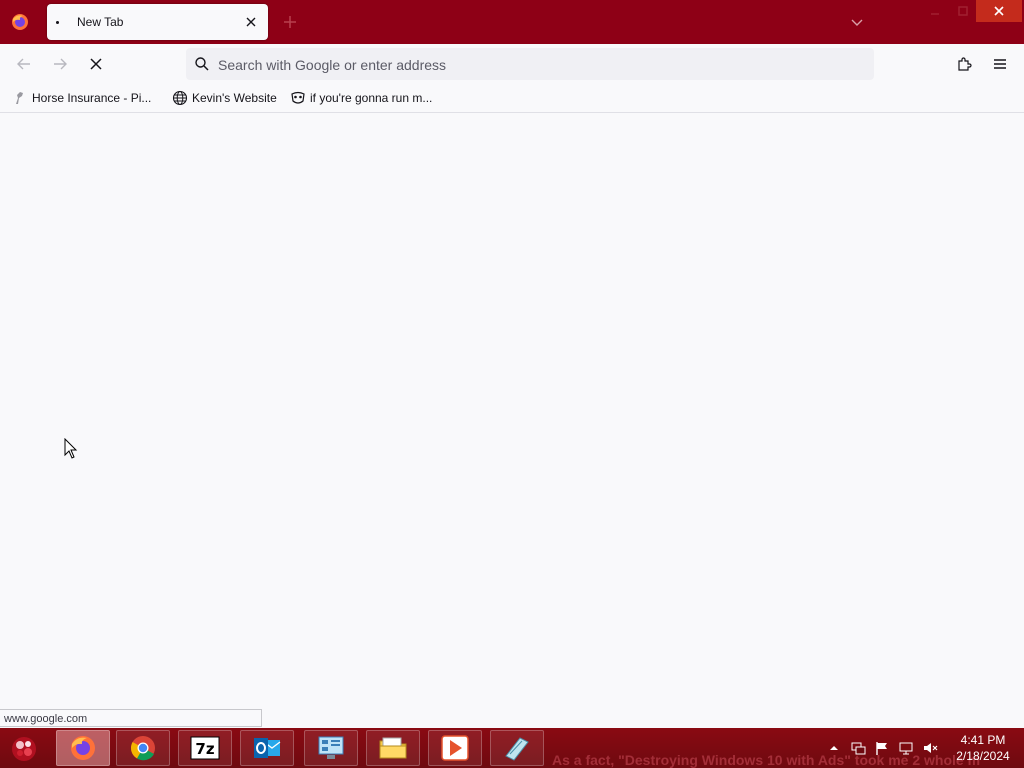 This screenshot has height=768, width=1024. Describe the element at coordinates (512, 22) in the screenshot. I see `tab-strip: New Tab` at that location.